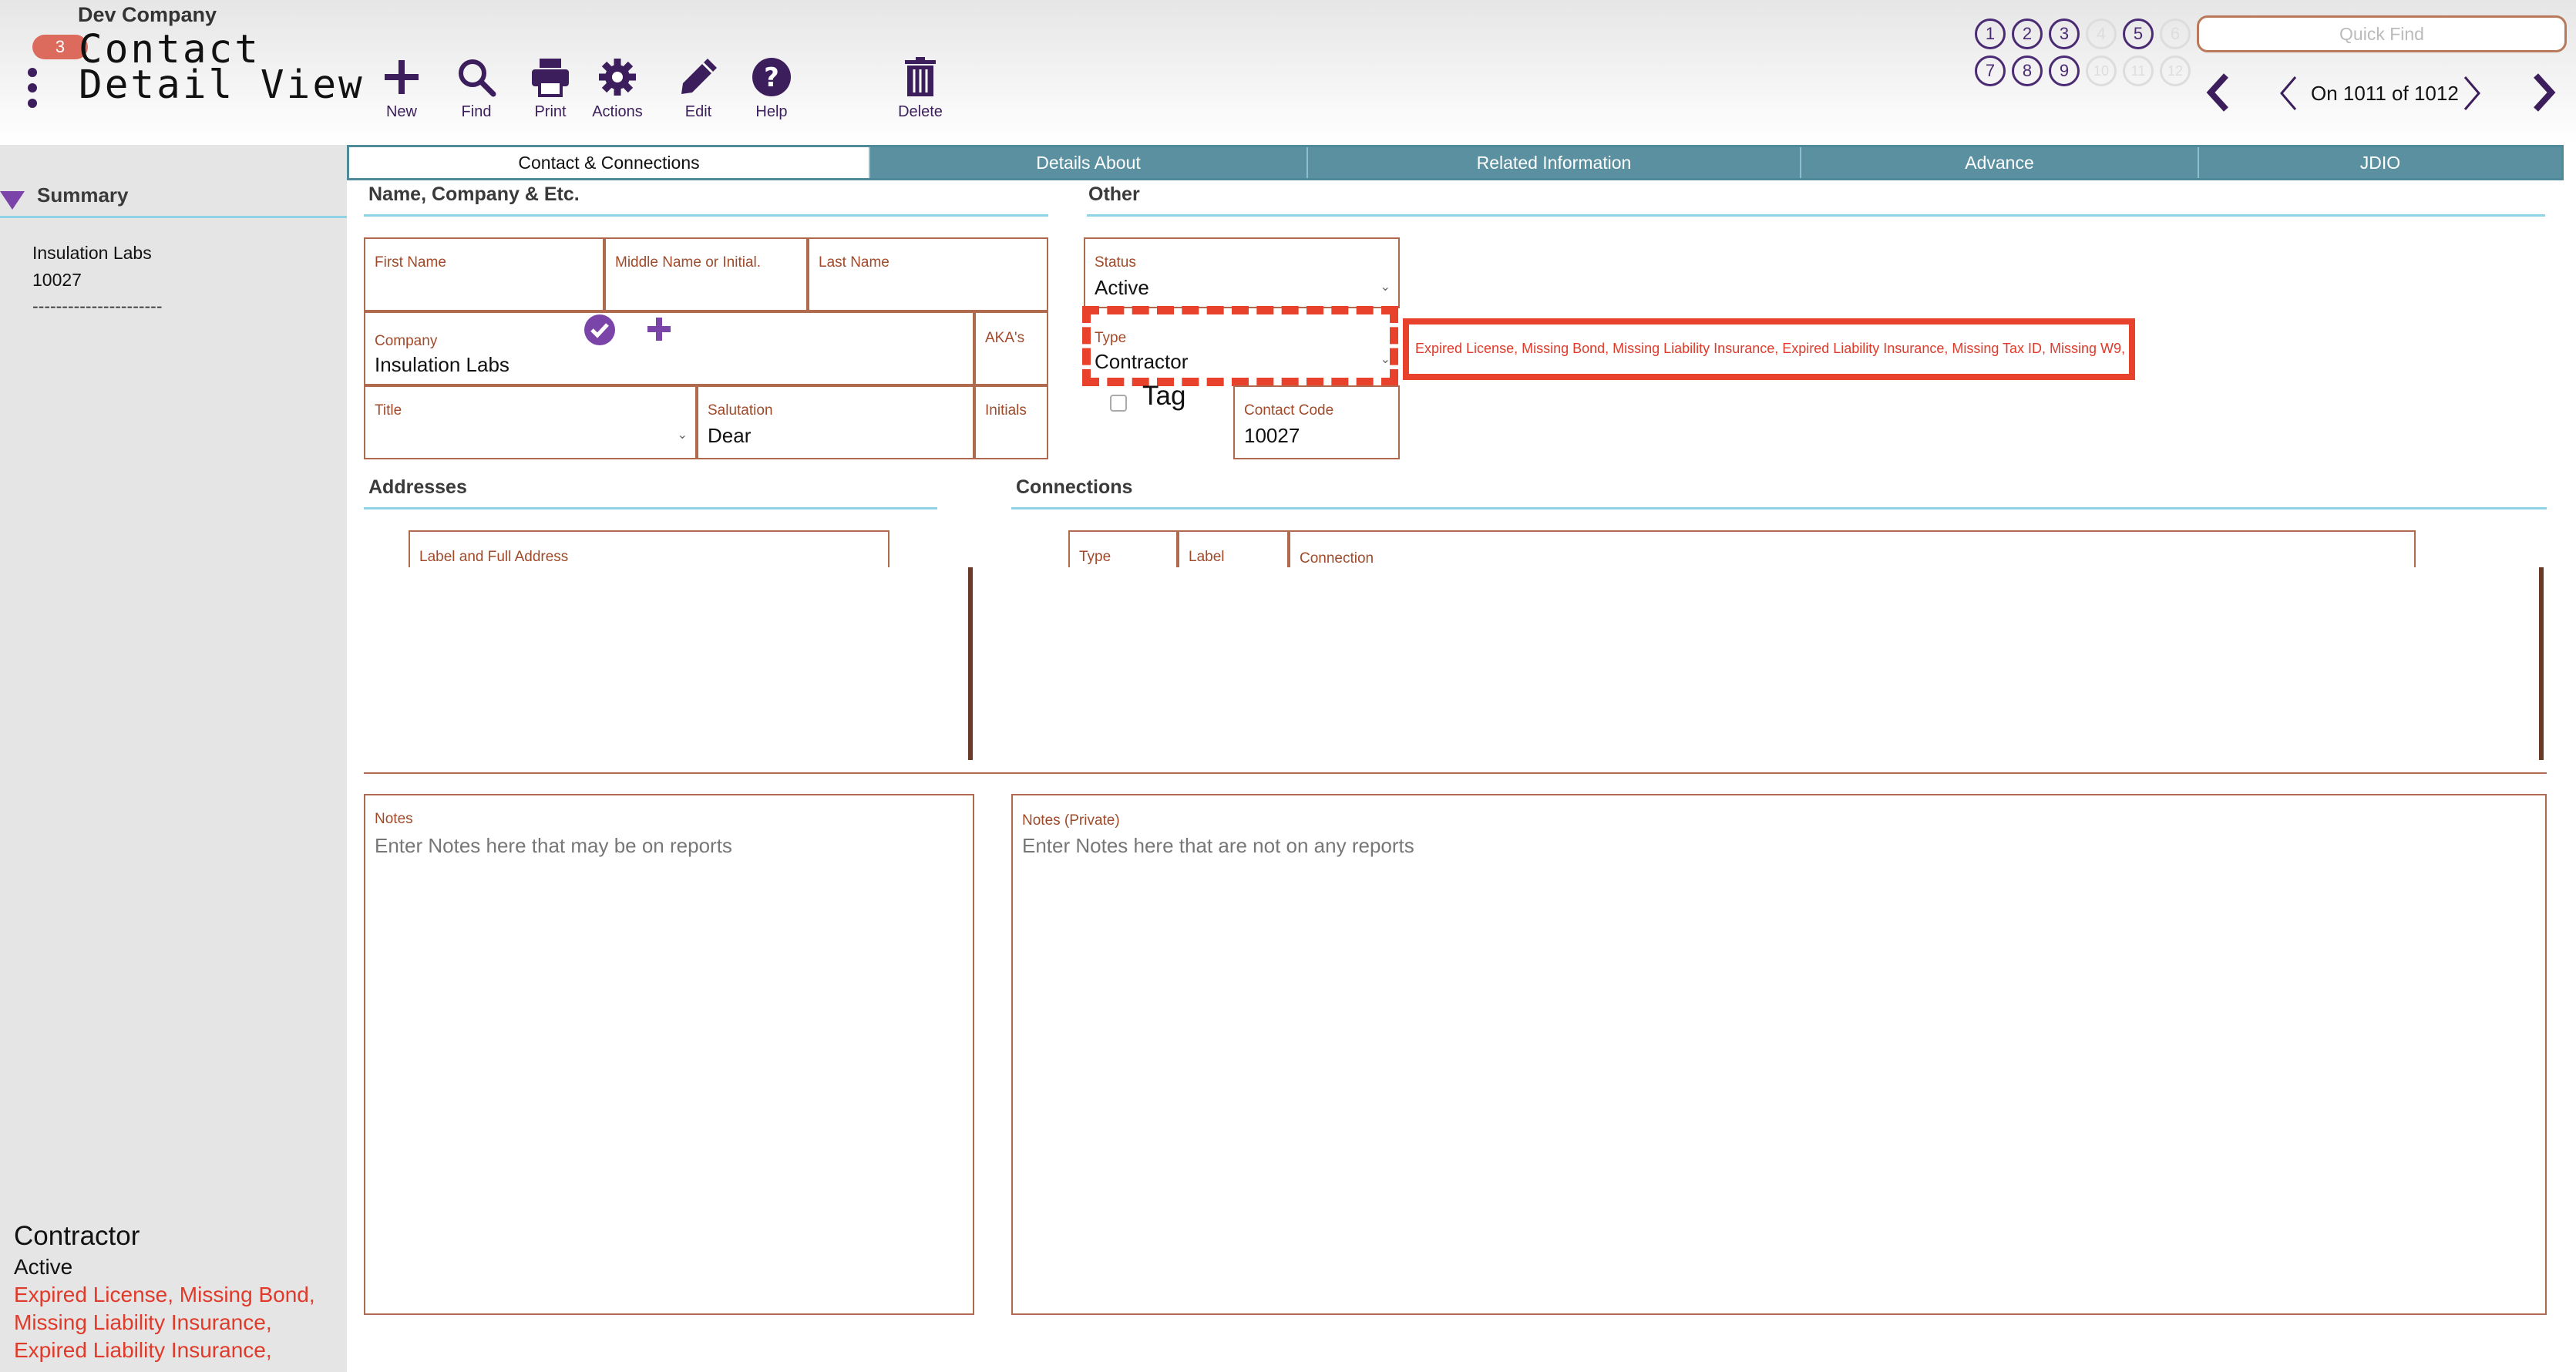  What do you see at coordinates (2027, 71) in the screenshot?
I see `window-8-button: 8` at bounding box center [2027, 71].